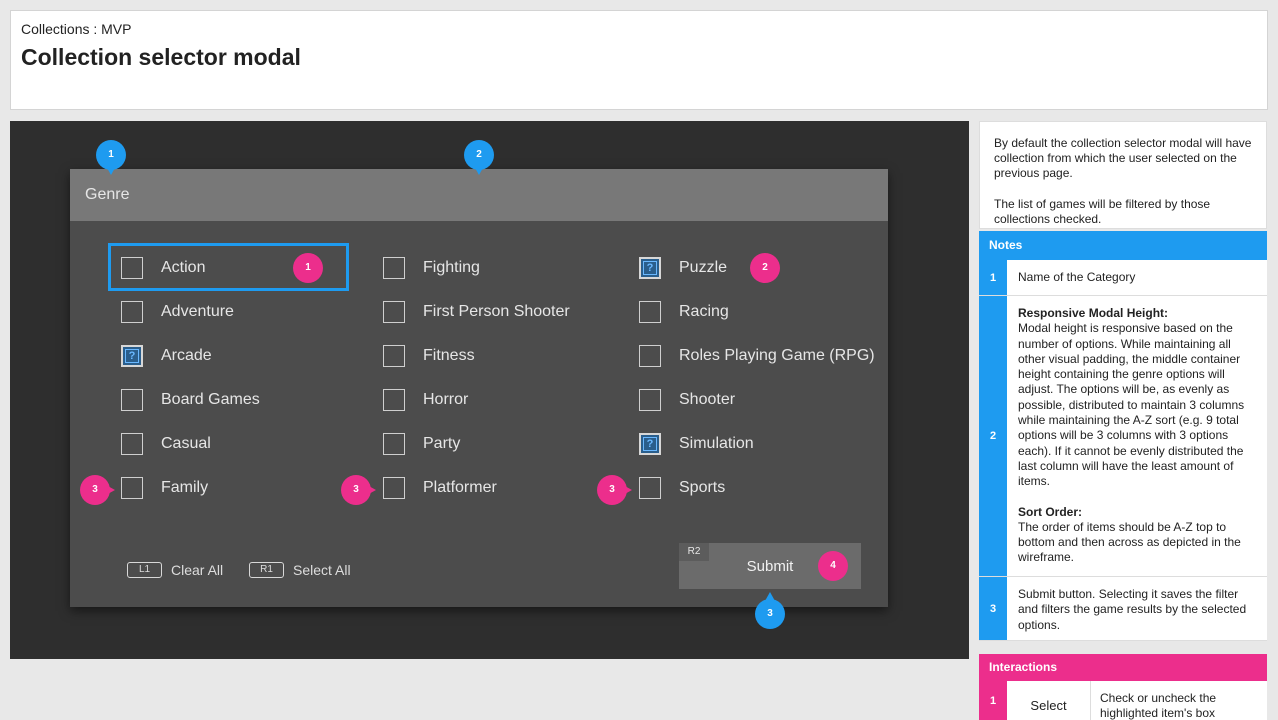  What do you see at coordinates (210, 399) in the screenshot?
I see `genre-label: Board Games` at bounding box center [210, 399].